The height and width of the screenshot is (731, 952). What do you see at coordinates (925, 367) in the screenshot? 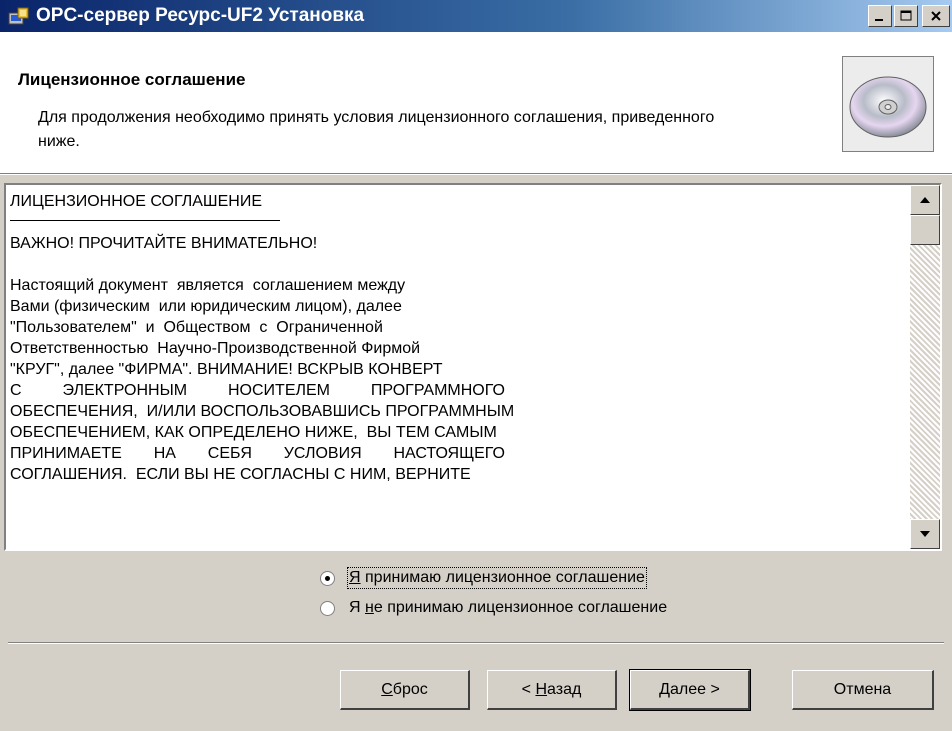
I see `license-scrollbar` at bounding box center [925, 367].